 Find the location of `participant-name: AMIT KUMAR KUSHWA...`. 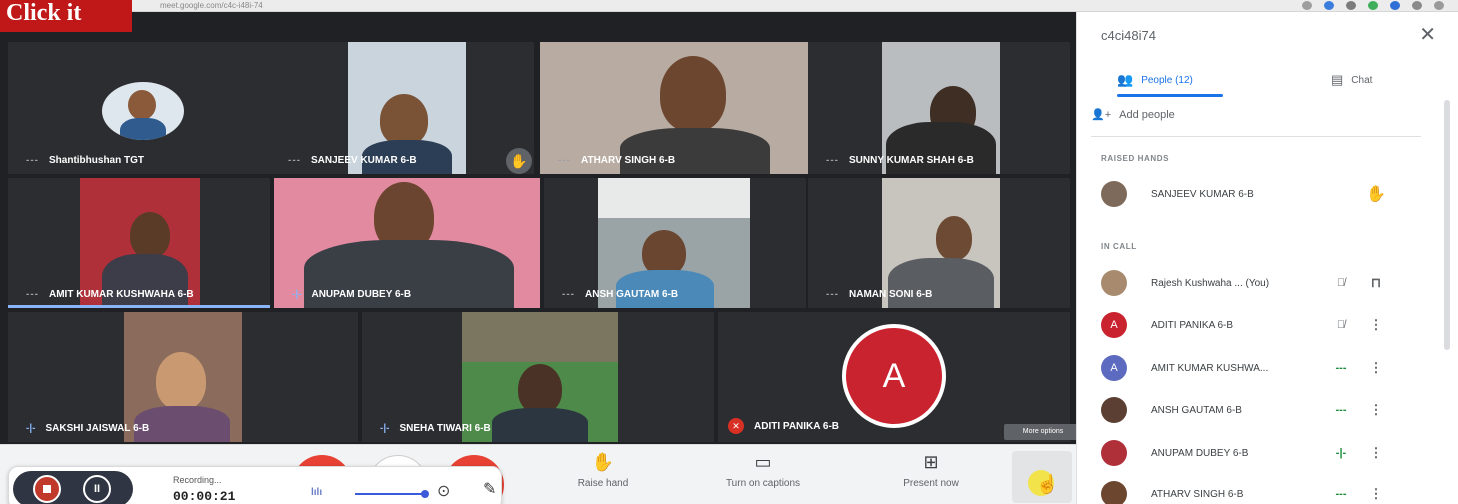

participant-name: AMIT KUMAR KUSHWA... is located at coordinates (1210, 368).